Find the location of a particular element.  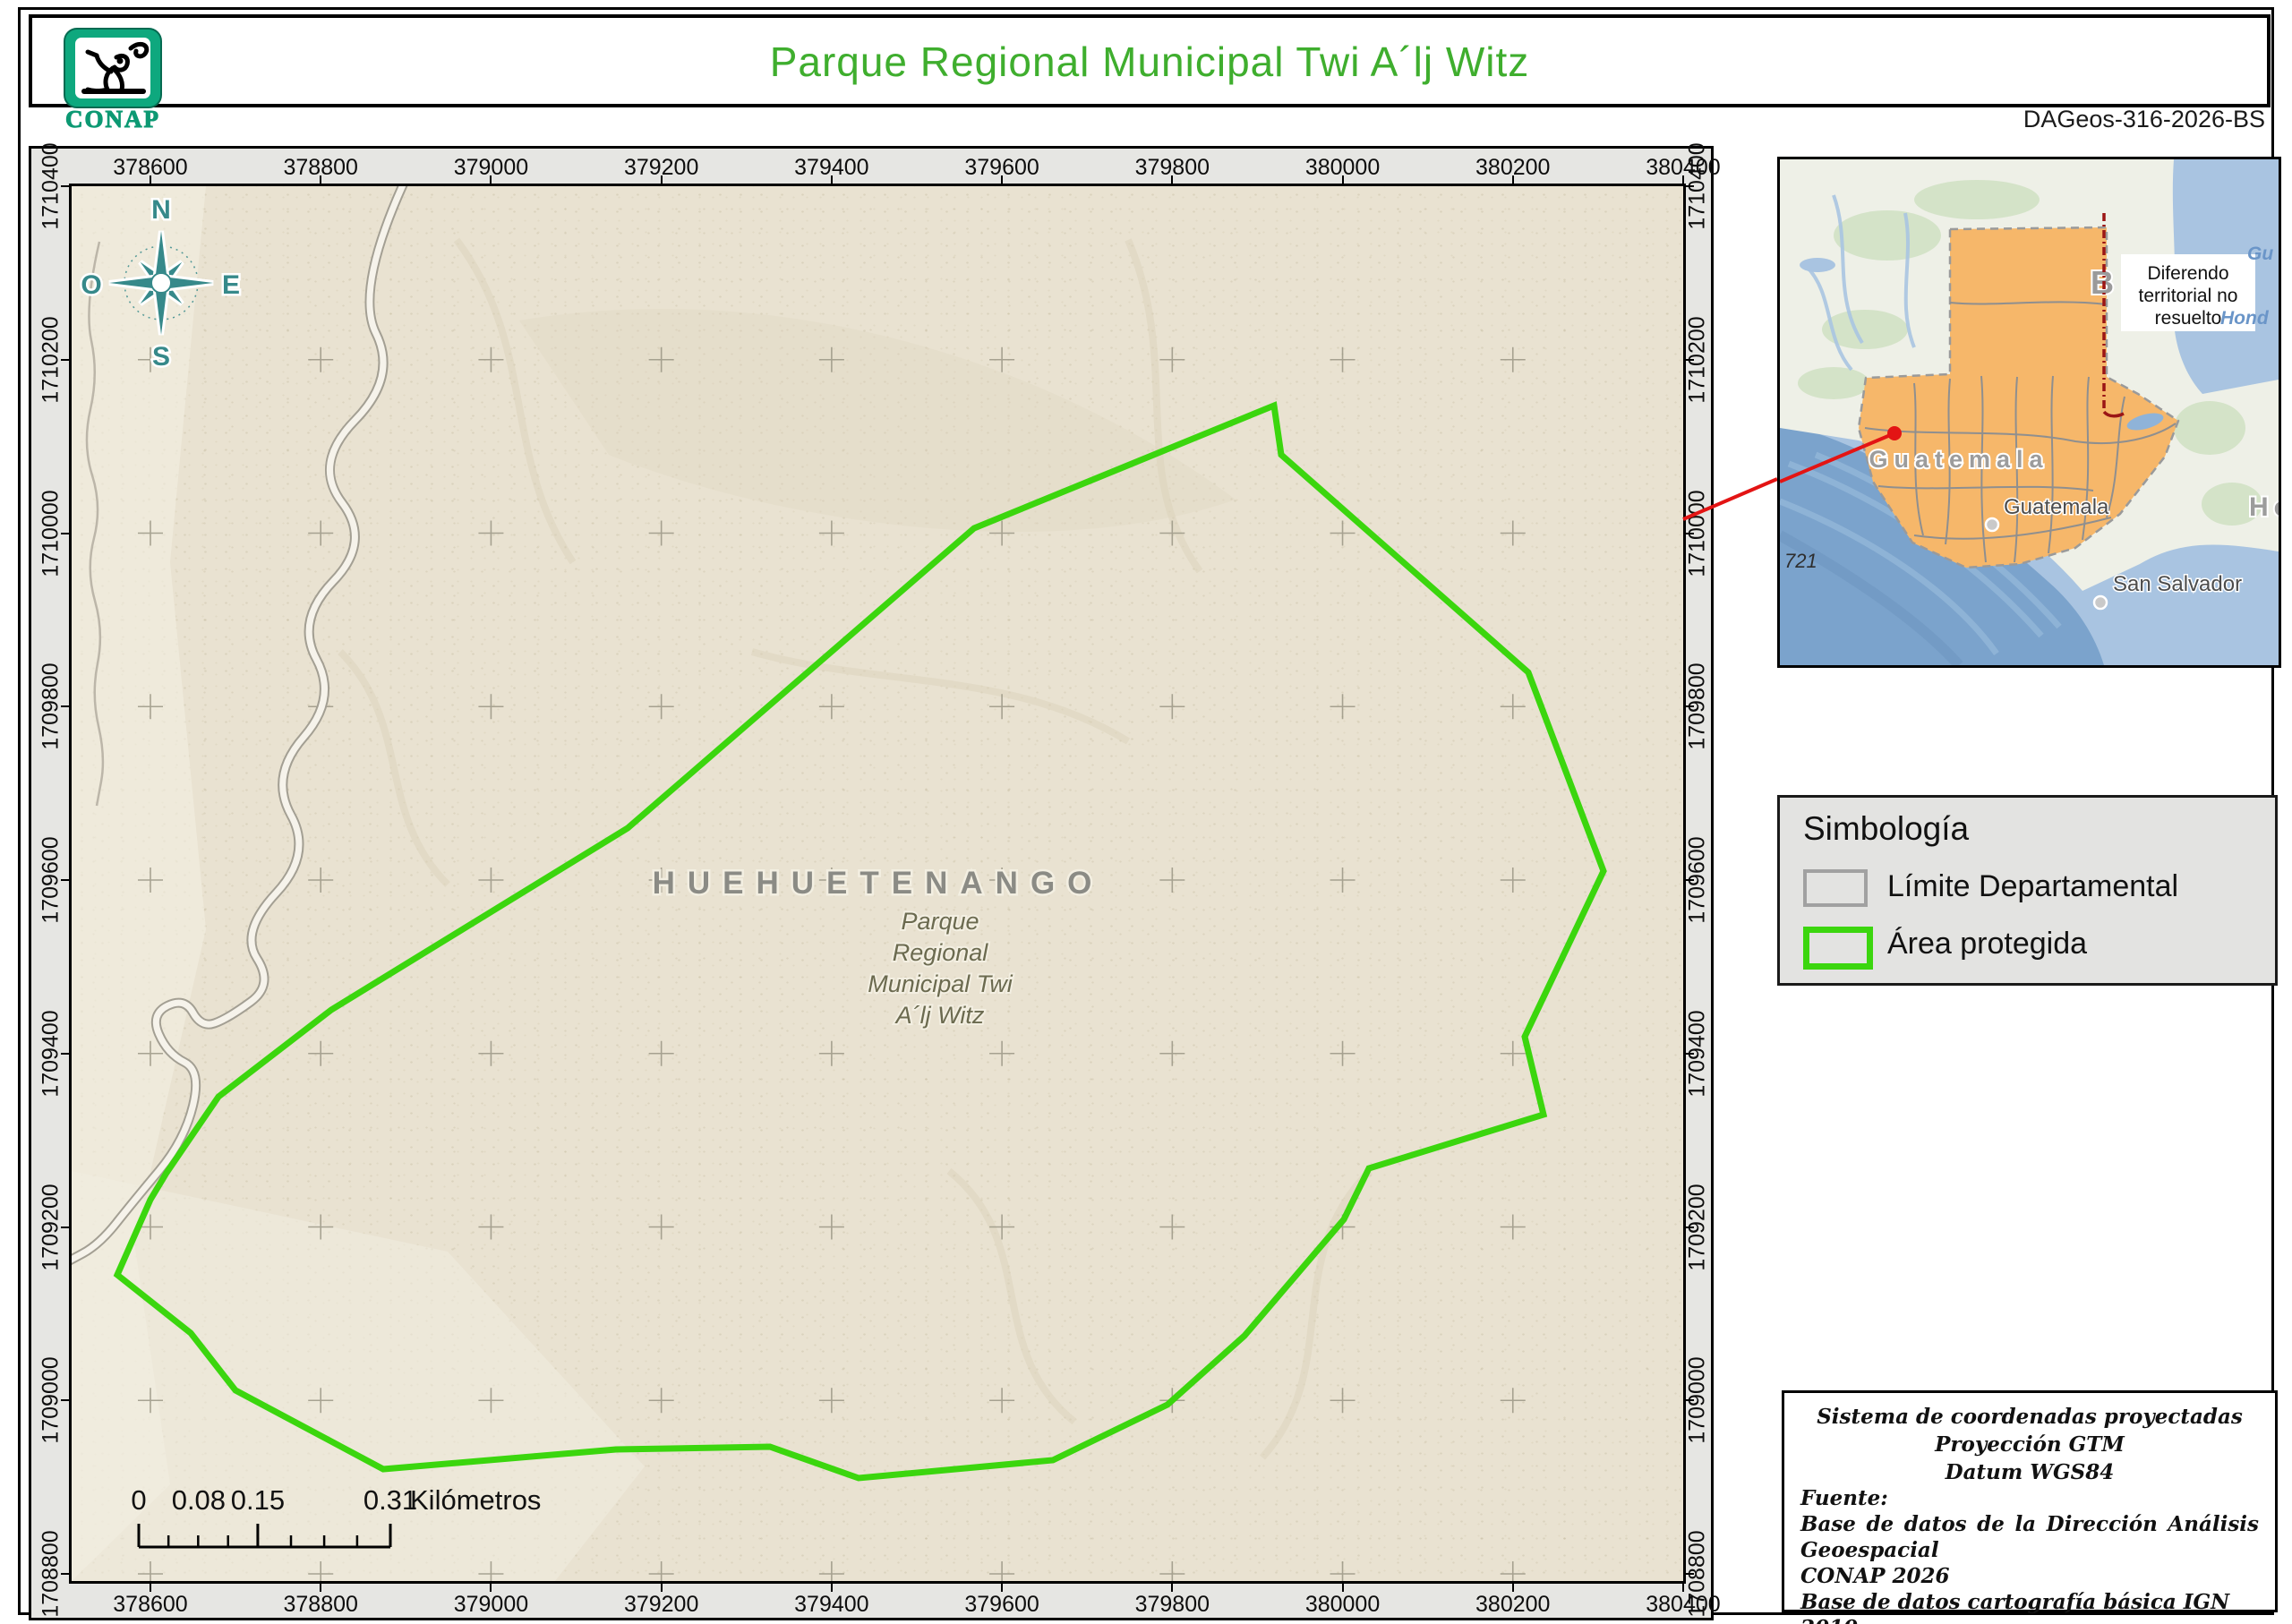

conap-logo-text: CONAP is located at coordinates (112, 120).